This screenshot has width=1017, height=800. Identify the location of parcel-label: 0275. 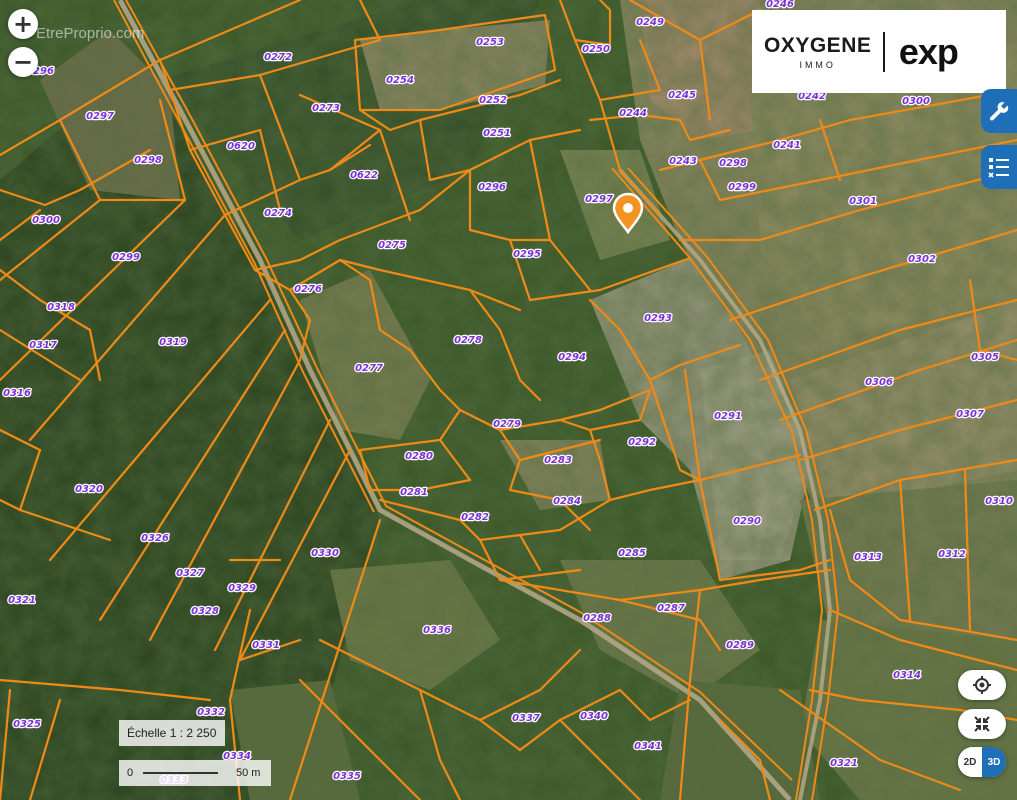
(392, 246).